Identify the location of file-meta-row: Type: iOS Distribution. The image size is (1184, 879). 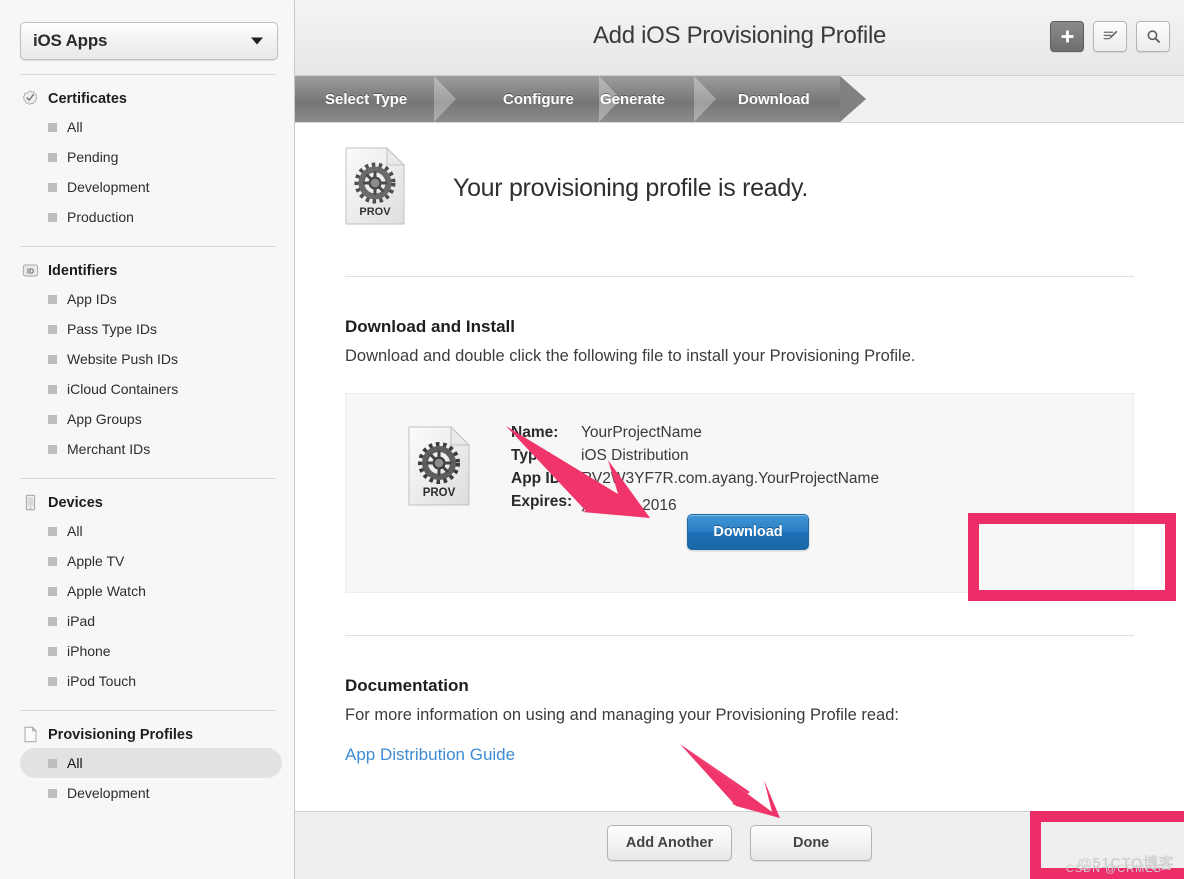
(695, 456).